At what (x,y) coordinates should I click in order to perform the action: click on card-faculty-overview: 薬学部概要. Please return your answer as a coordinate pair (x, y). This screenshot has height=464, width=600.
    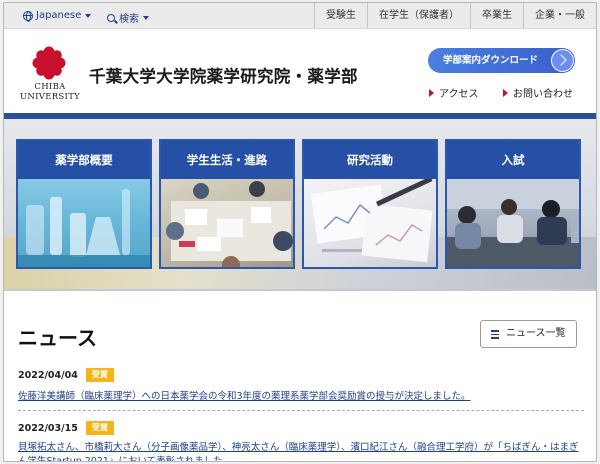
    Looking at the image, I should click on (84, 204).